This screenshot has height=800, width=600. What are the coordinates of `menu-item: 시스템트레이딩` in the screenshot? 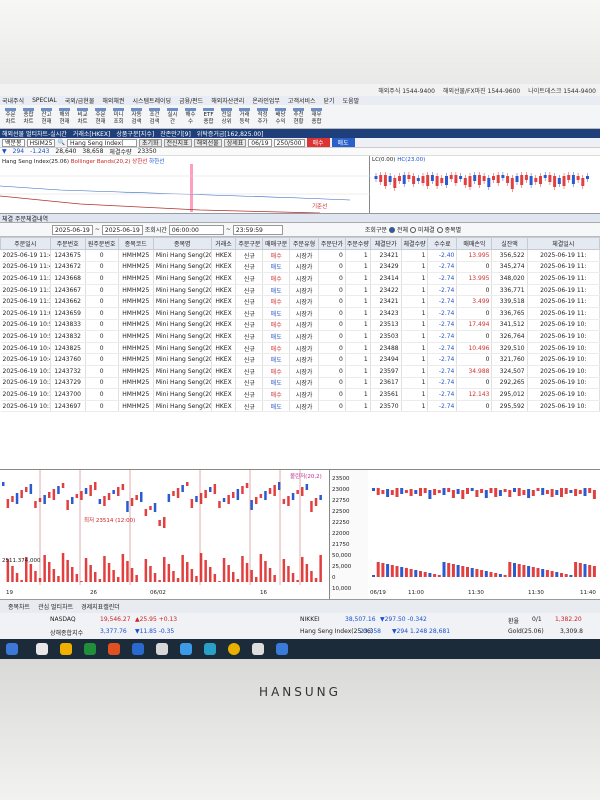 It's located at (151, 100).